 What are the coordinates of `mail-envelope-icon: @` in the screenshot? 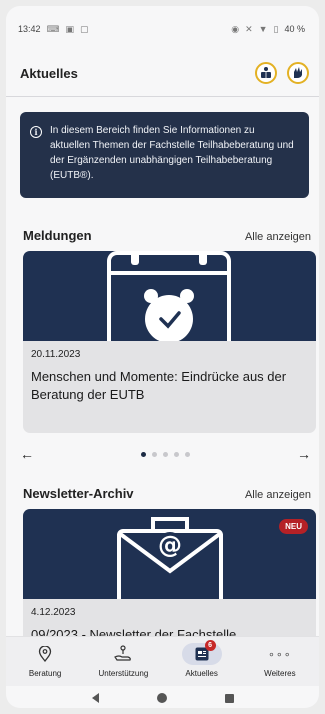 It's located at (170, 558).